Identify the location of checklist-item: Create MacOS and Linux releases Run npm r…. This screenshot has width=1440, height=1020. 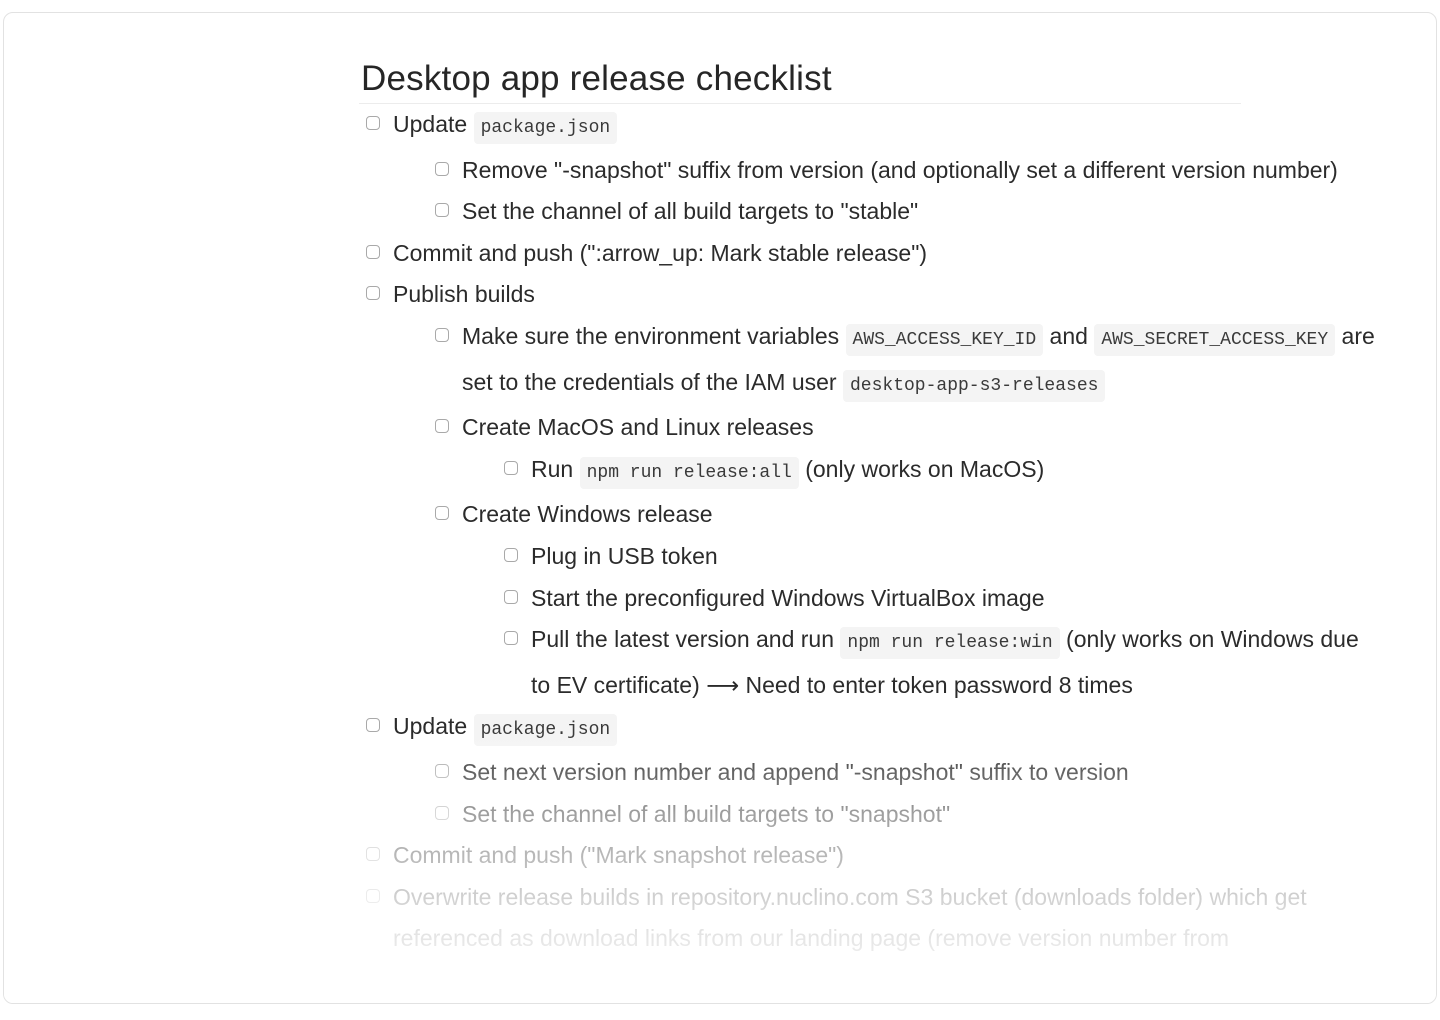
(903, 450).